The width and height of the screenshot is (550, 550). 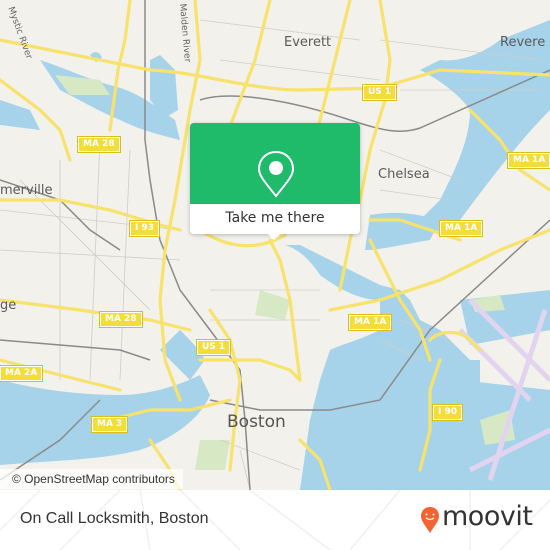 I want to click on location-popup: Take me there, so click(x=275, y=181).